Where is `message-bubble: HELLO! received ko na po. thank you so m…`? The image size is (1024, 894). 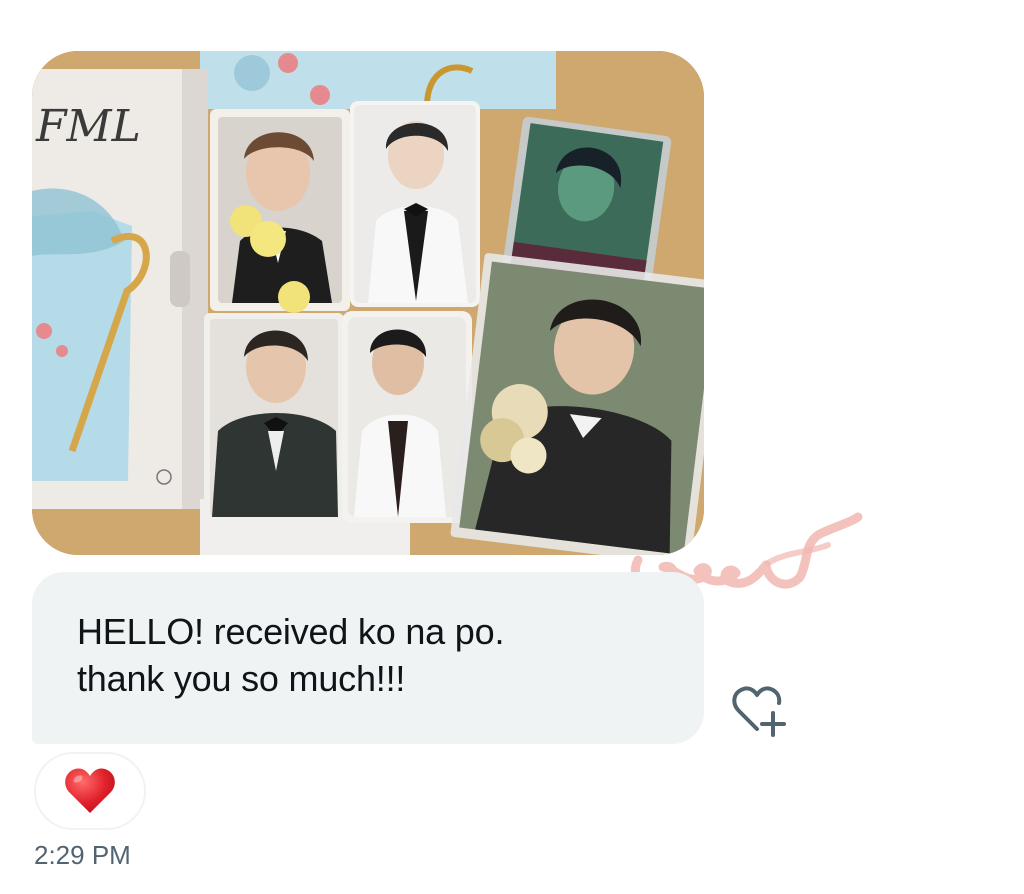
message-bubble: HELLO! received ko na po. thank you so m… is located at coordinates (368, 658).